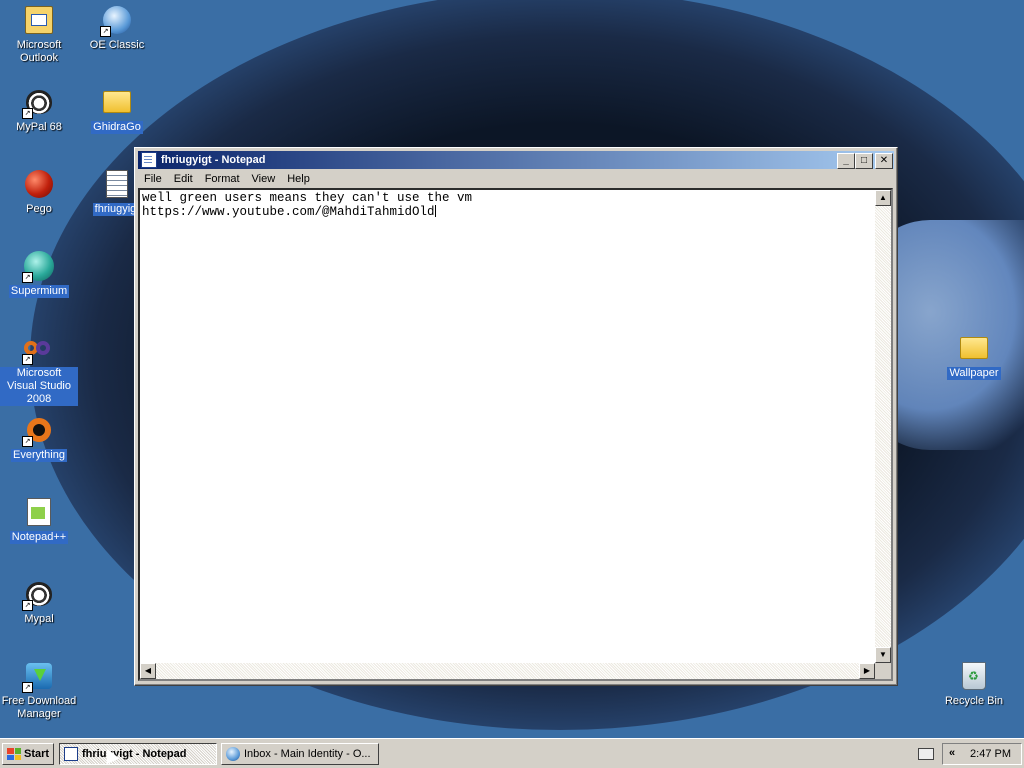 This screenshot has width=1024, height=768. I want to click on maximize-button: □, so click(864, 161).